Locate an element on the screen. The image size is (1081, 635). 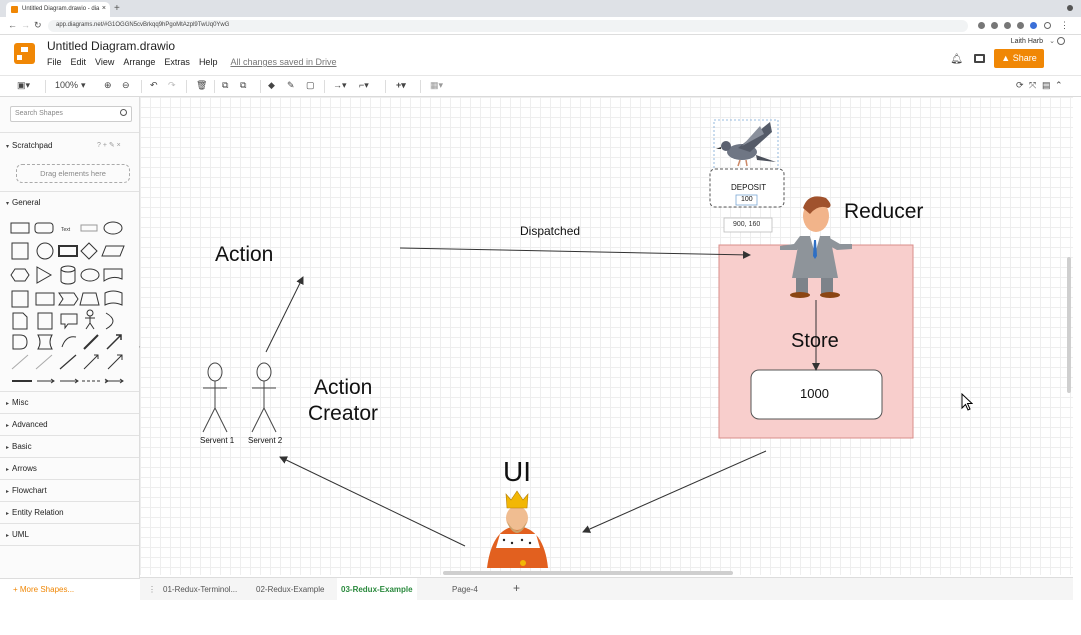
servant-2-label: Servent 2 is located at coordinates (265, 440).